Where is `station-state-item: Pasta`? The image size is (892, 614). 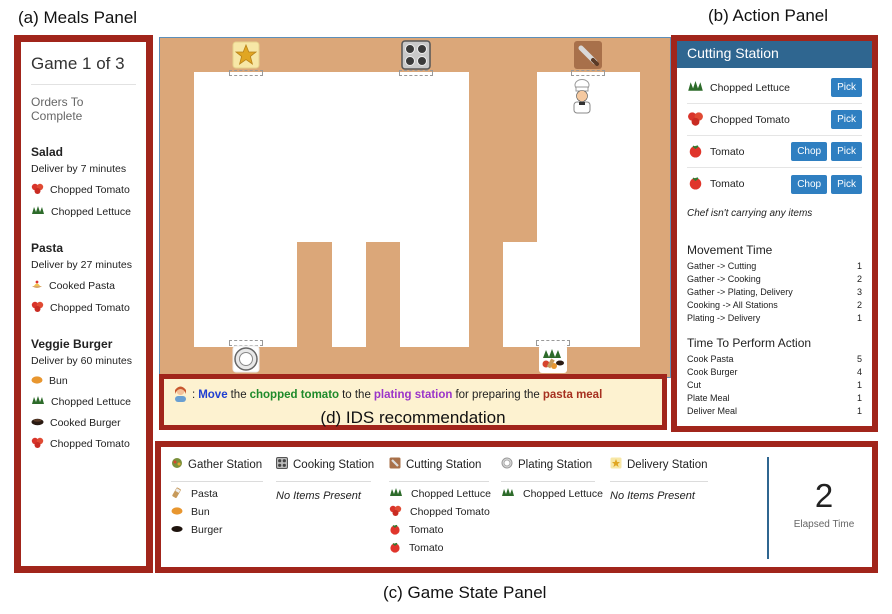 station-state-item: Pasta is located at coordinates (217, 493).